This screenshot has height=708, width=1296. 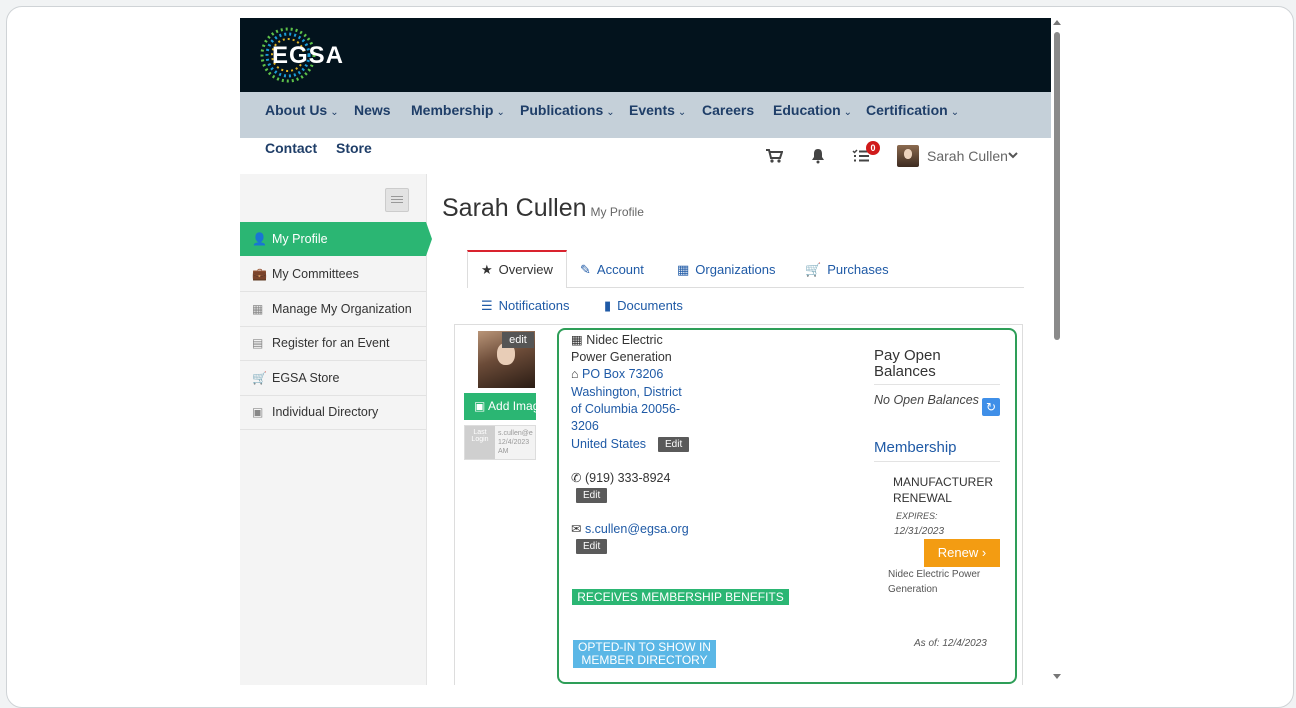 What do you see at coordinates (812, 110) in the screenshot?
I see `nav-education: Education ⌄` at bounding box center [812, 110].